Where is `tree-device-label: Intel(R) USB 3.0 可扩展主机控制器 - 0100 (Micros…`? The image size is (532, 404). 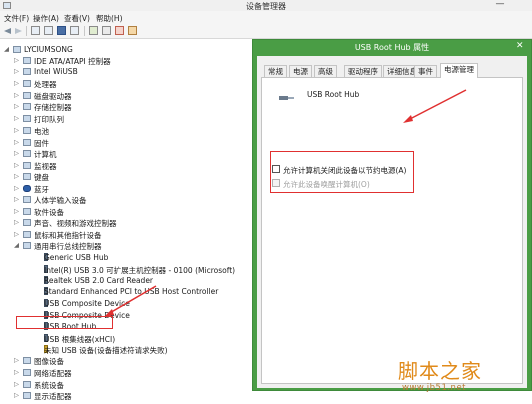 tree-device-label: Intel(R) USB 3.0 可扩展主机控制器 - 0100 (Micros… is located at coordinates (140, 270).